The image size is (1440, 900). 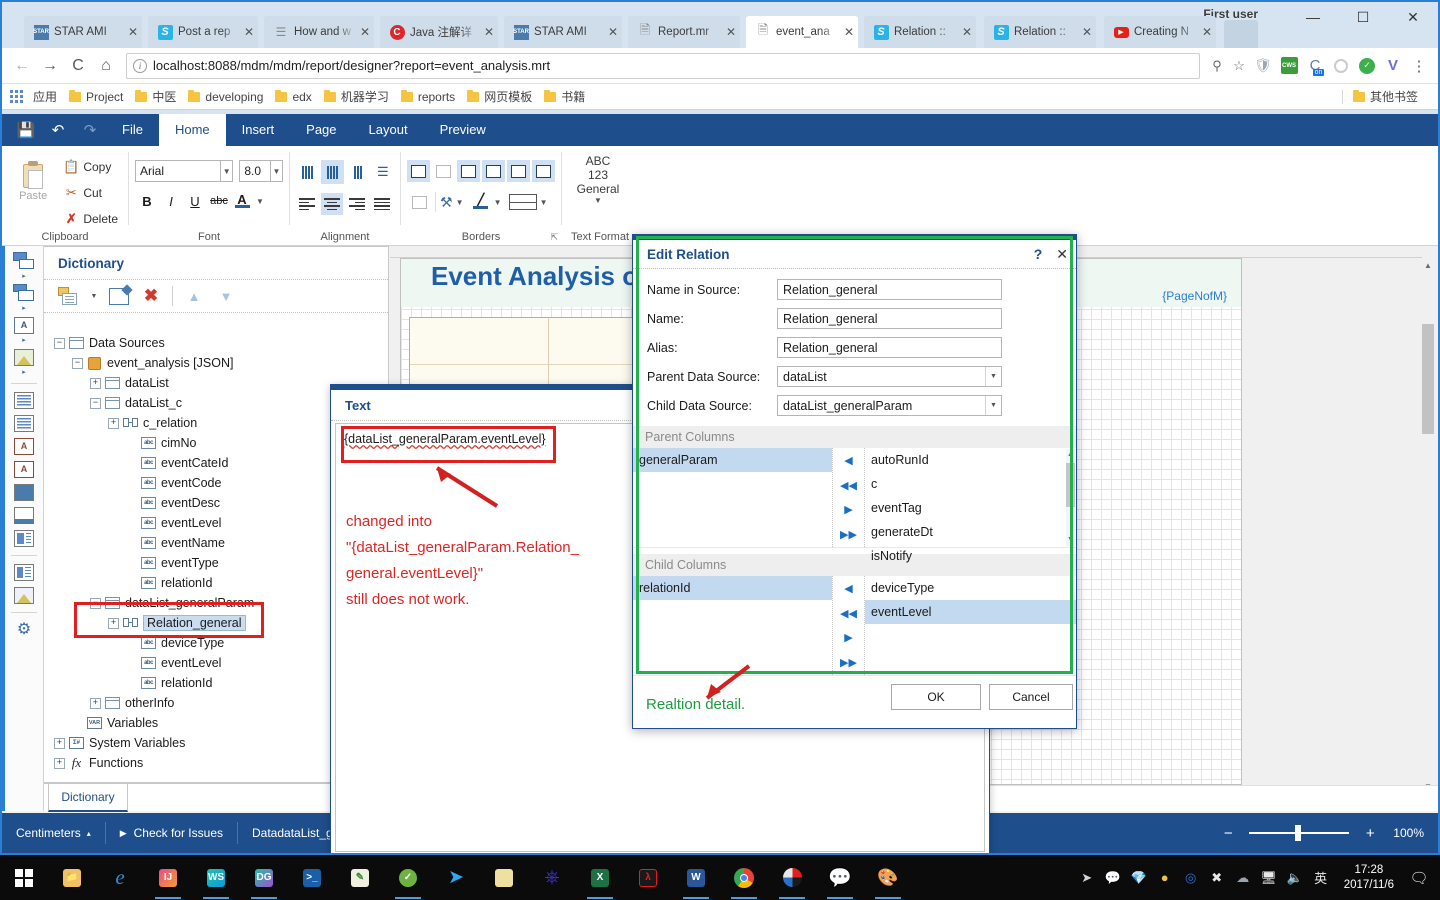 What do you see at coordinates (1369, 878) in the screenshot?
I see `clock: 17:28 2017/11/6` at bounding box center [1369, 878].